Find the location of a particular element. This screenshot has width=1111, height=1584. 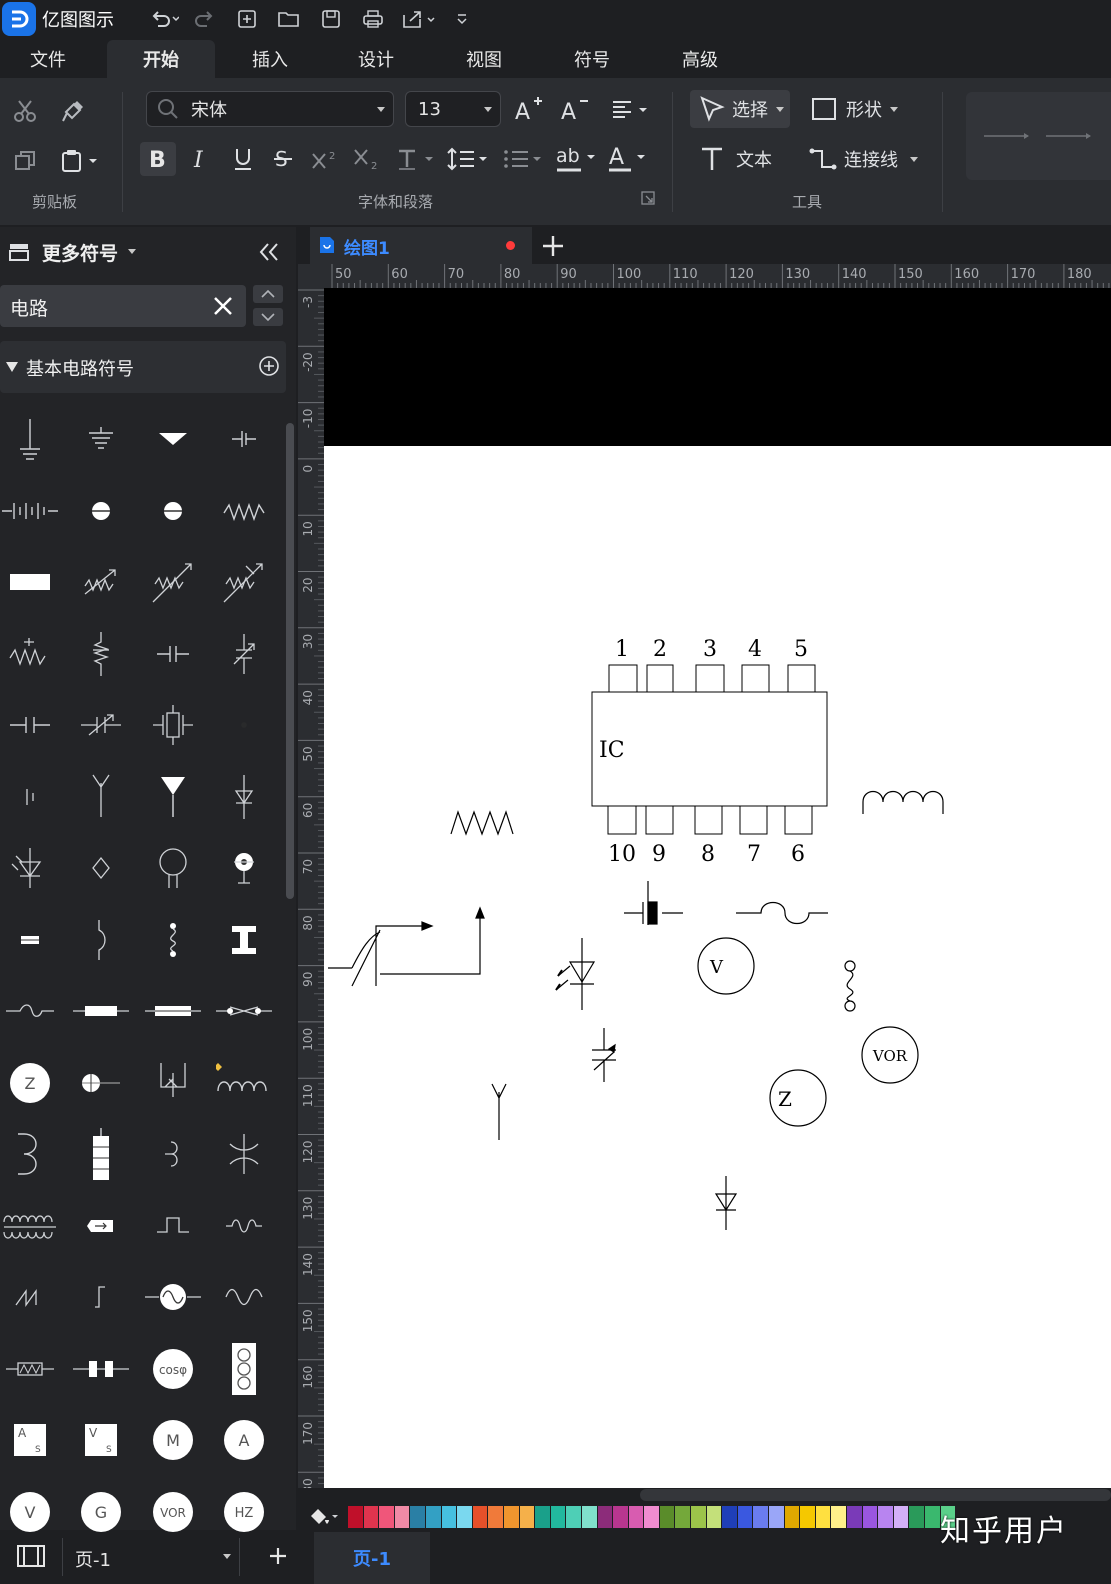

bracket-symbol is located at coordinates (101, 940).